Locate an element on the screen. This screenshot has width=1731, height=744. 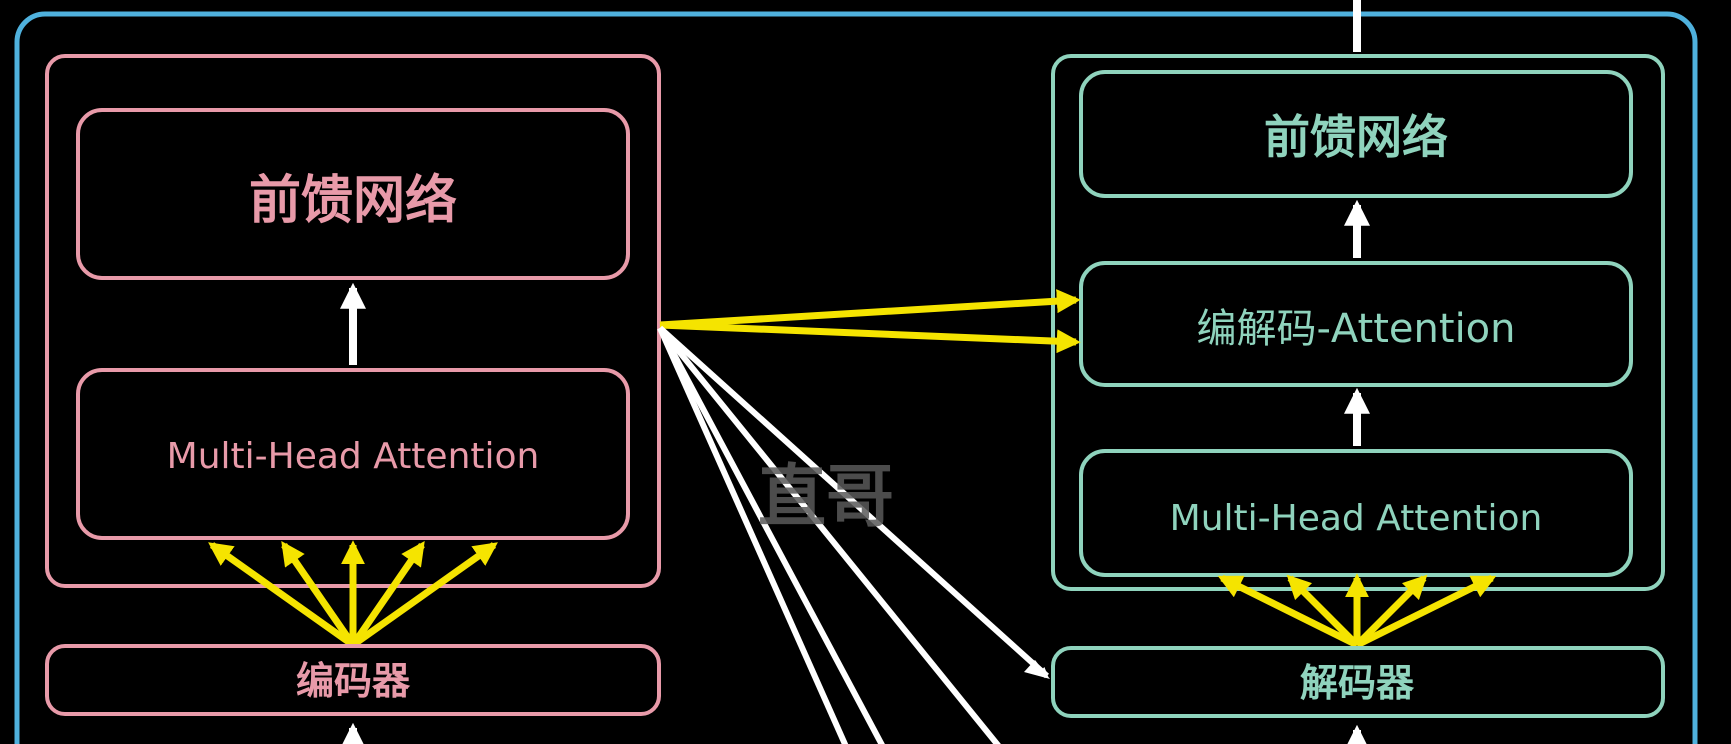
encoder-input-label: 编码器 is located at coordinates (353, 681).